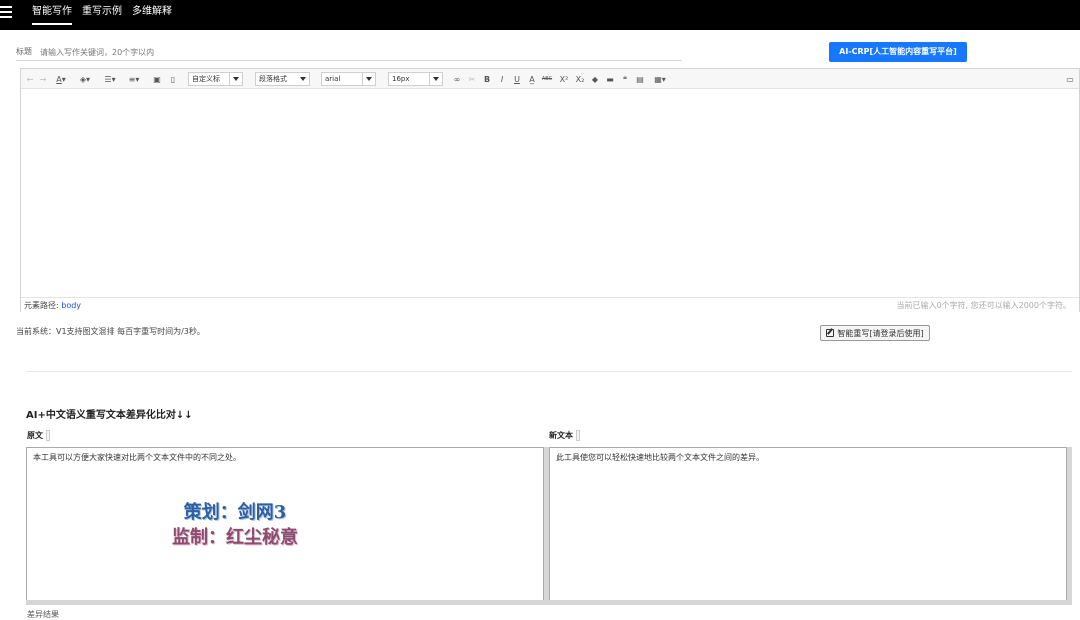 This screenshot has height=620, width=1080. I want to click on element-path-label: 元素路径:, so click(41, 305).